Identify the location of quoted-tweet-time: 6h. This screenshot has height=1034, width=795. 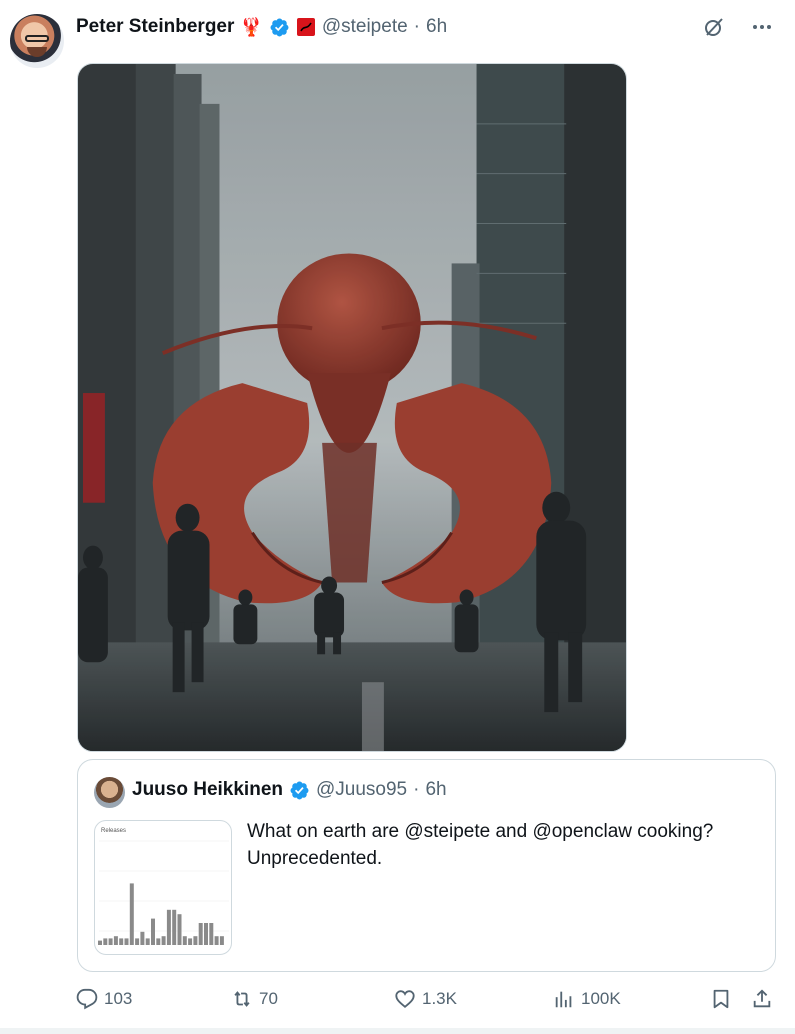
(435, 790).